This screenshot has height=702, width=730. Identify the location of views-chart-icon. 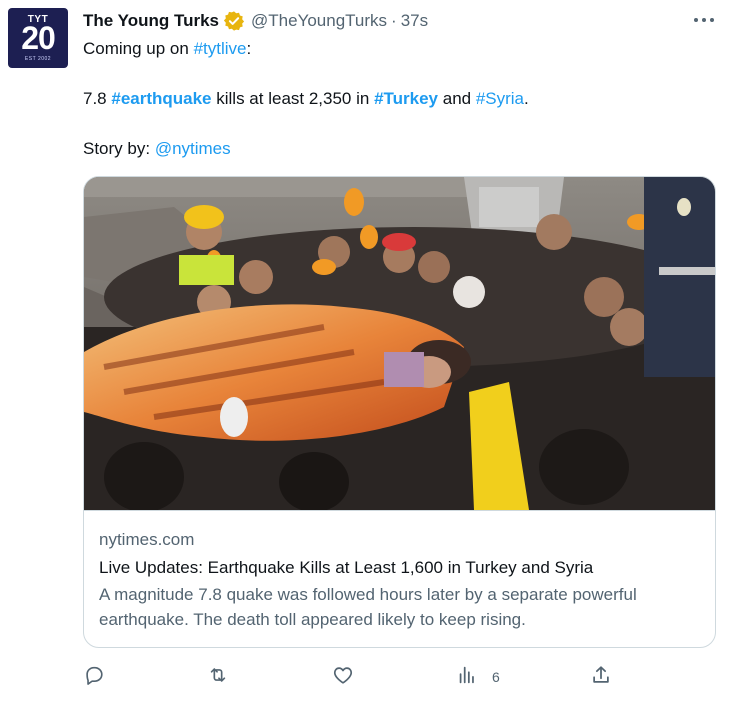
(467, 677).